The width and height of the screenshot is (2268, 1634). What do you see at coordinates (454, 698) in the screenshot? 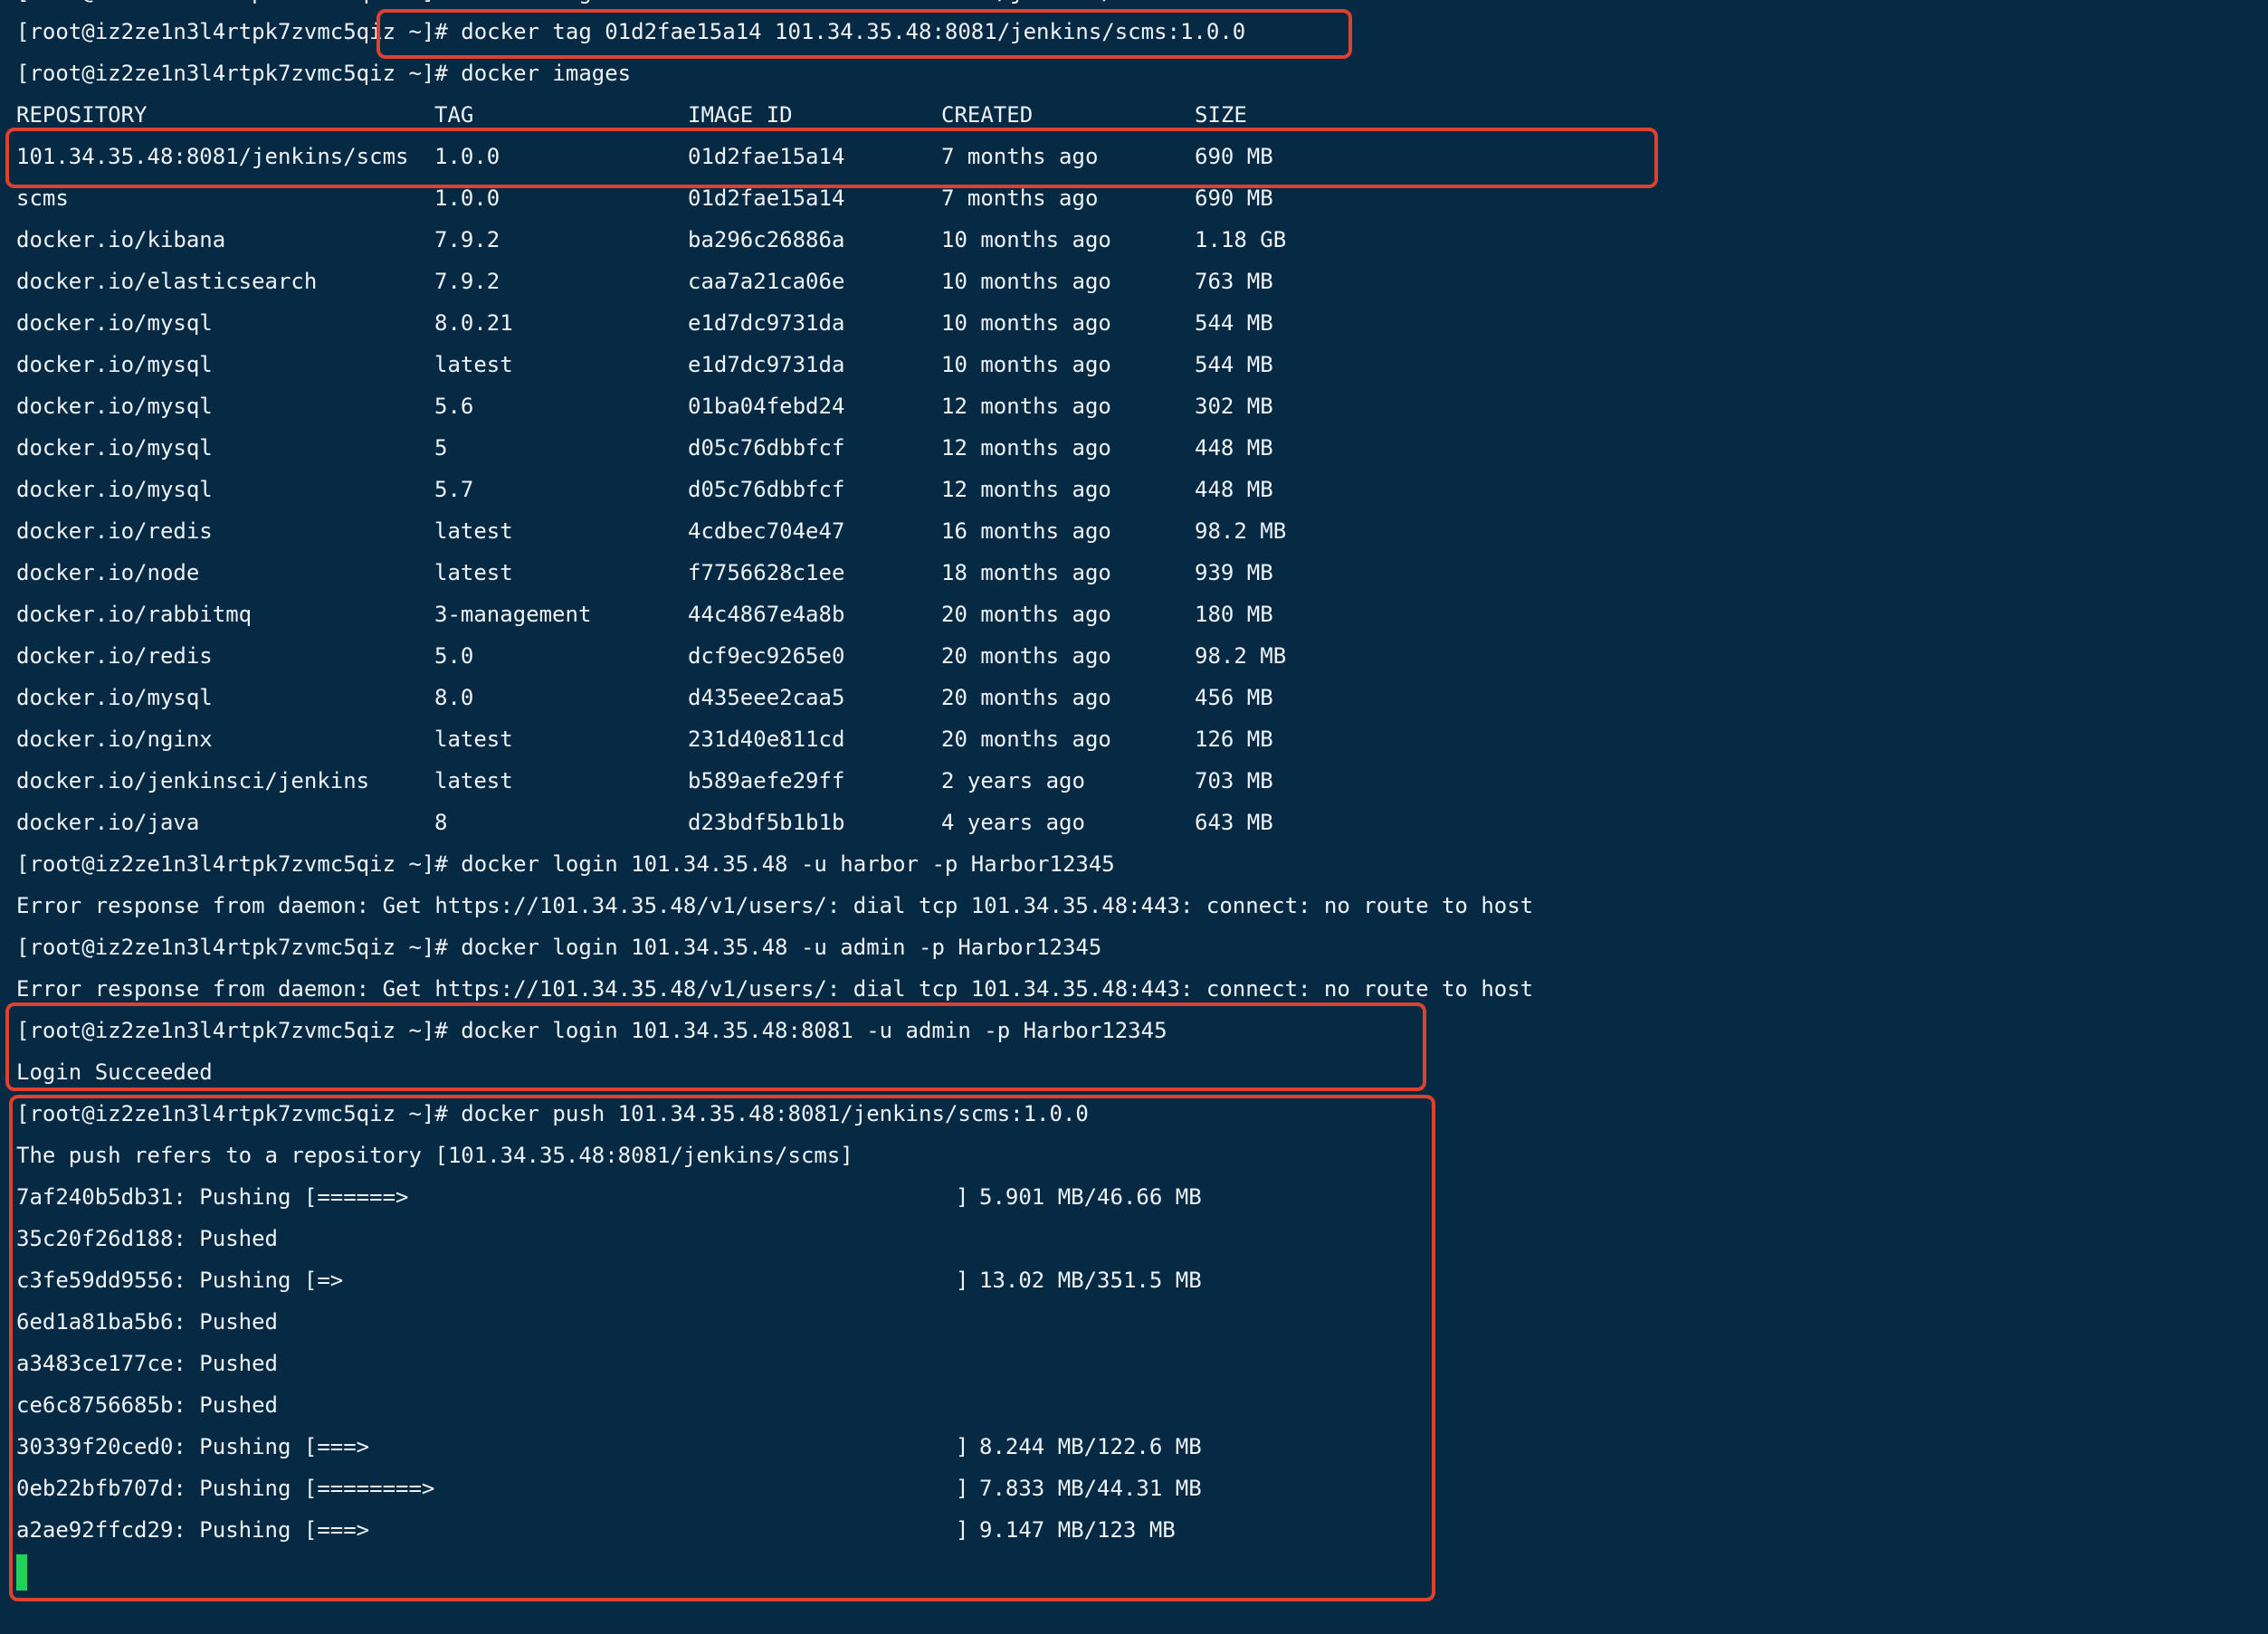
I see `cell-tag: 8.0` at bounding box center [454, 698].